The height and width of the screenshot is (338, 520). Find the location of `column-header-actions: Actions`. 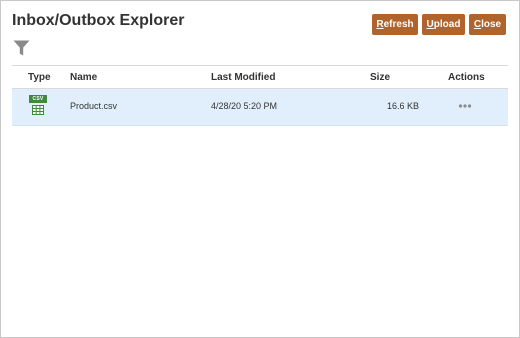

column-header-actions: Actions is located at coordinates (466, 77).